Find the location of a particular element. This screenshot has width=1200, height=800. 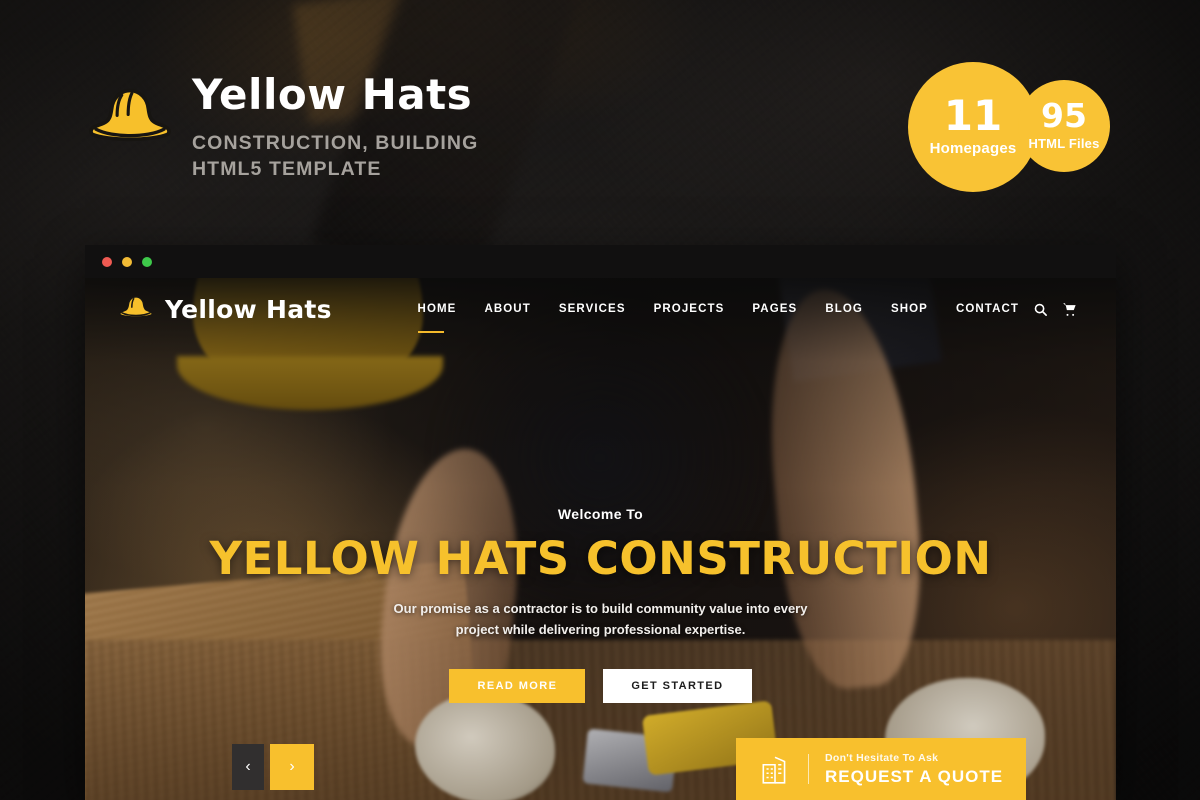

menu-item-blog: BLOG is located at coordinates (844, 309).